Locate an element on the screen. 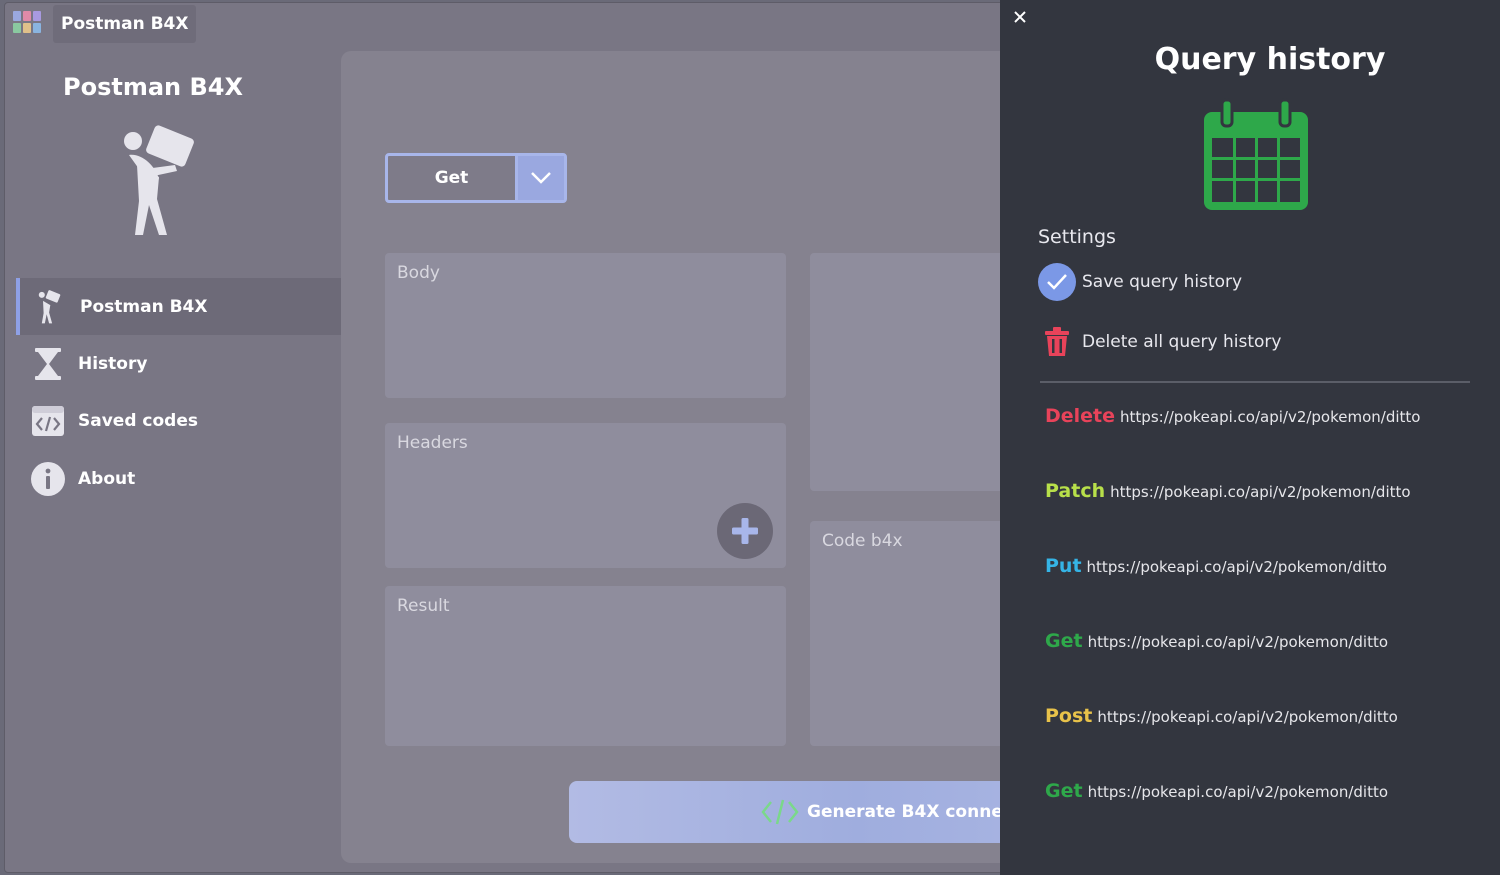 This screenshot has width=1500, height=875. divider is located at coordinates (1255, 382).